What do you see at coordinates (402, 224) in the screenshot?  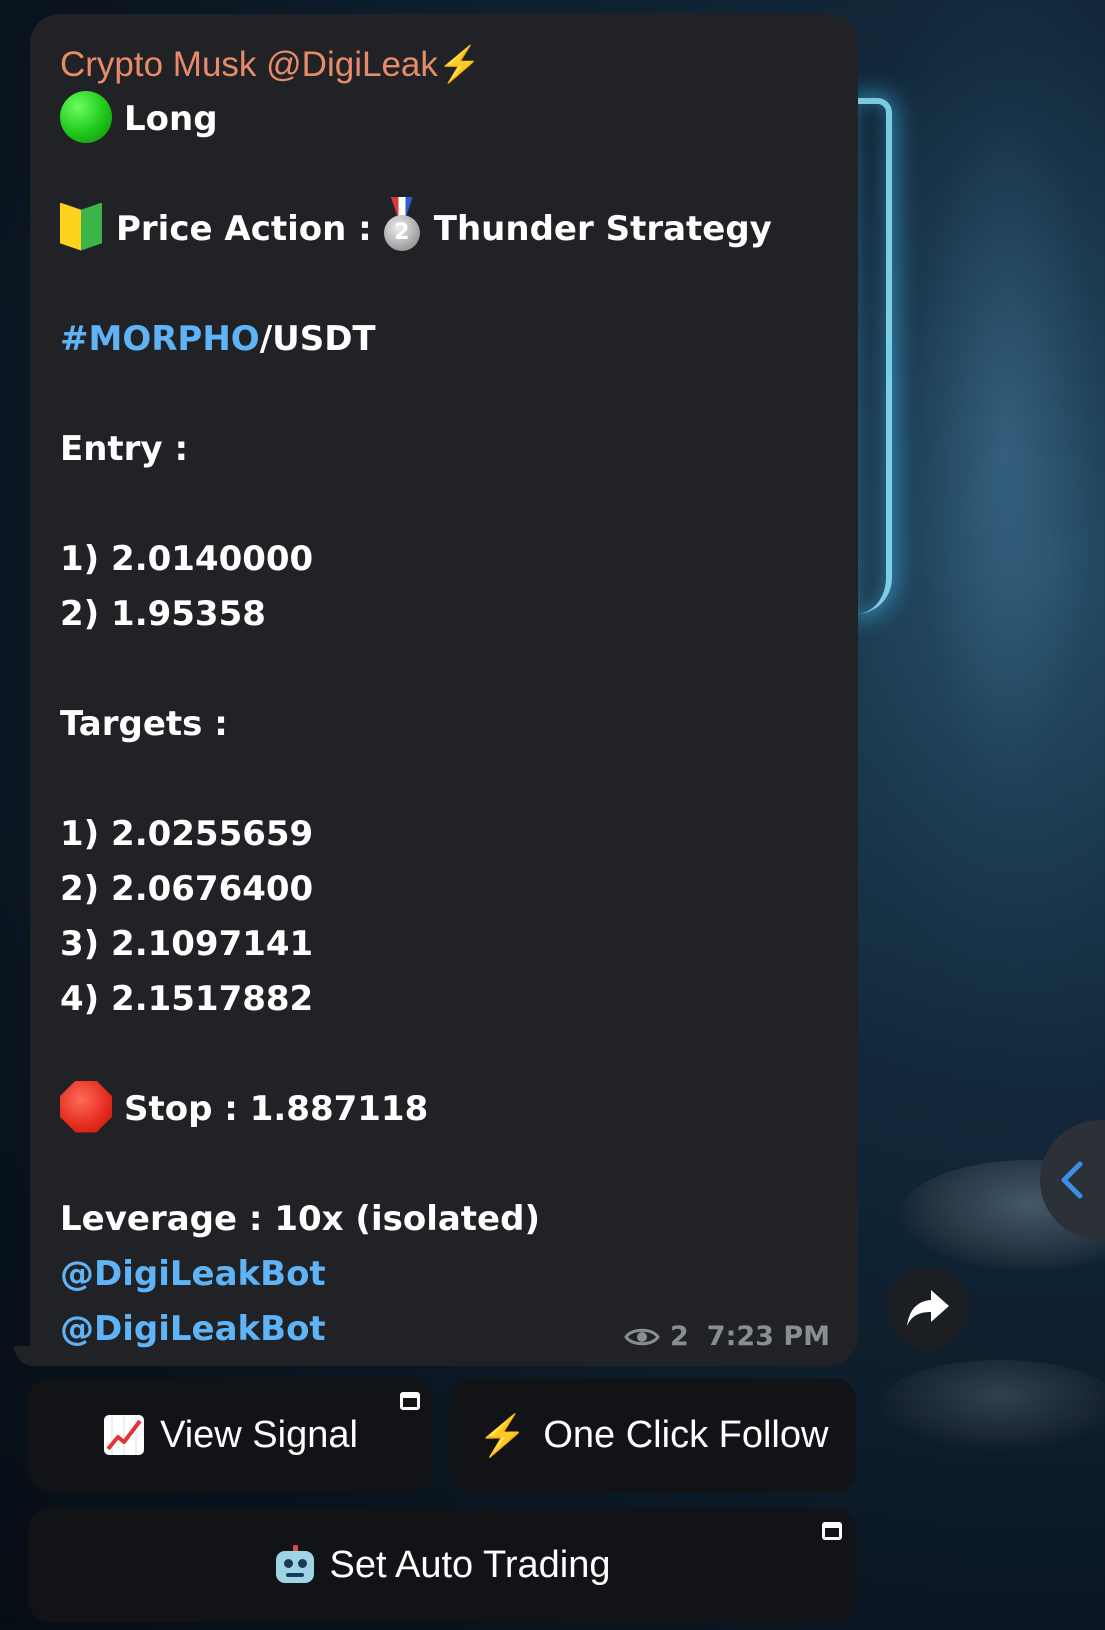 I see `second-place-medal-icon: 2` at bounding box center [402, 224].